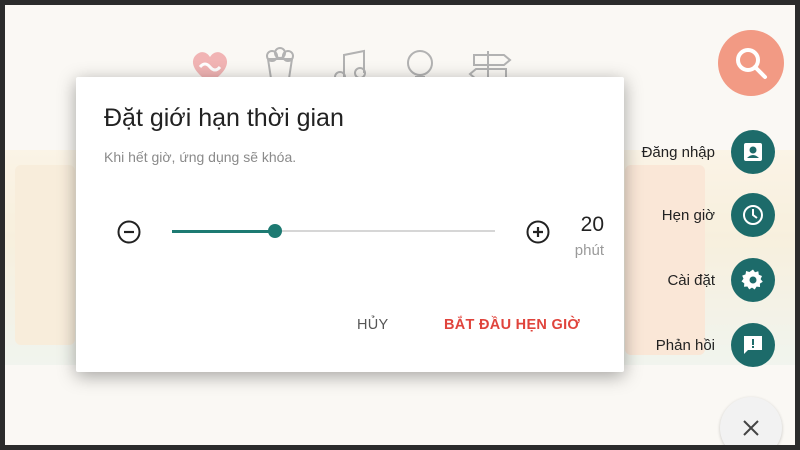 The height and width of the screenshot is (450, 800). Describe the element at coordinates (688, 215) in the screenshot. I see `menu-item-label: Hẹn giờ` at that location.